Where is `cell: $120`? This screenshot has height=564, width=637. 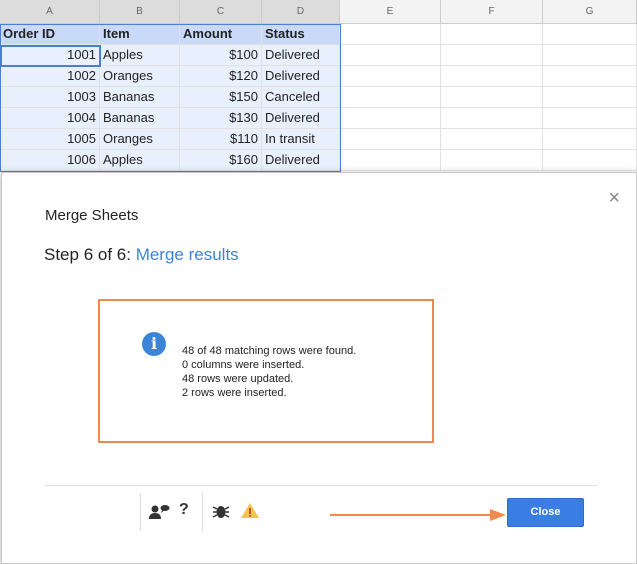 cell: $120 is located at coordinates (221, 76).